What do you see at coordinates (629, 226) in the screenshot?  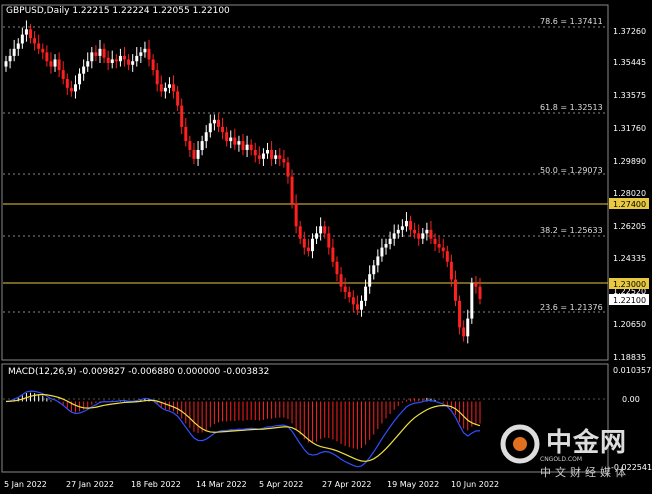 I see `price-tick: 1.26205` at bounding box center [629, 226].